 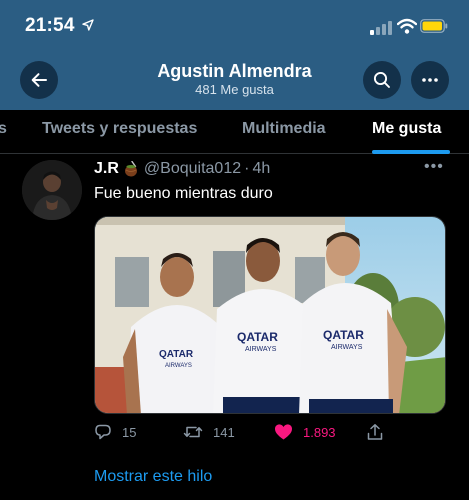 I want to click on tweet-timestamp: 4h, so click(x=261, y=169).